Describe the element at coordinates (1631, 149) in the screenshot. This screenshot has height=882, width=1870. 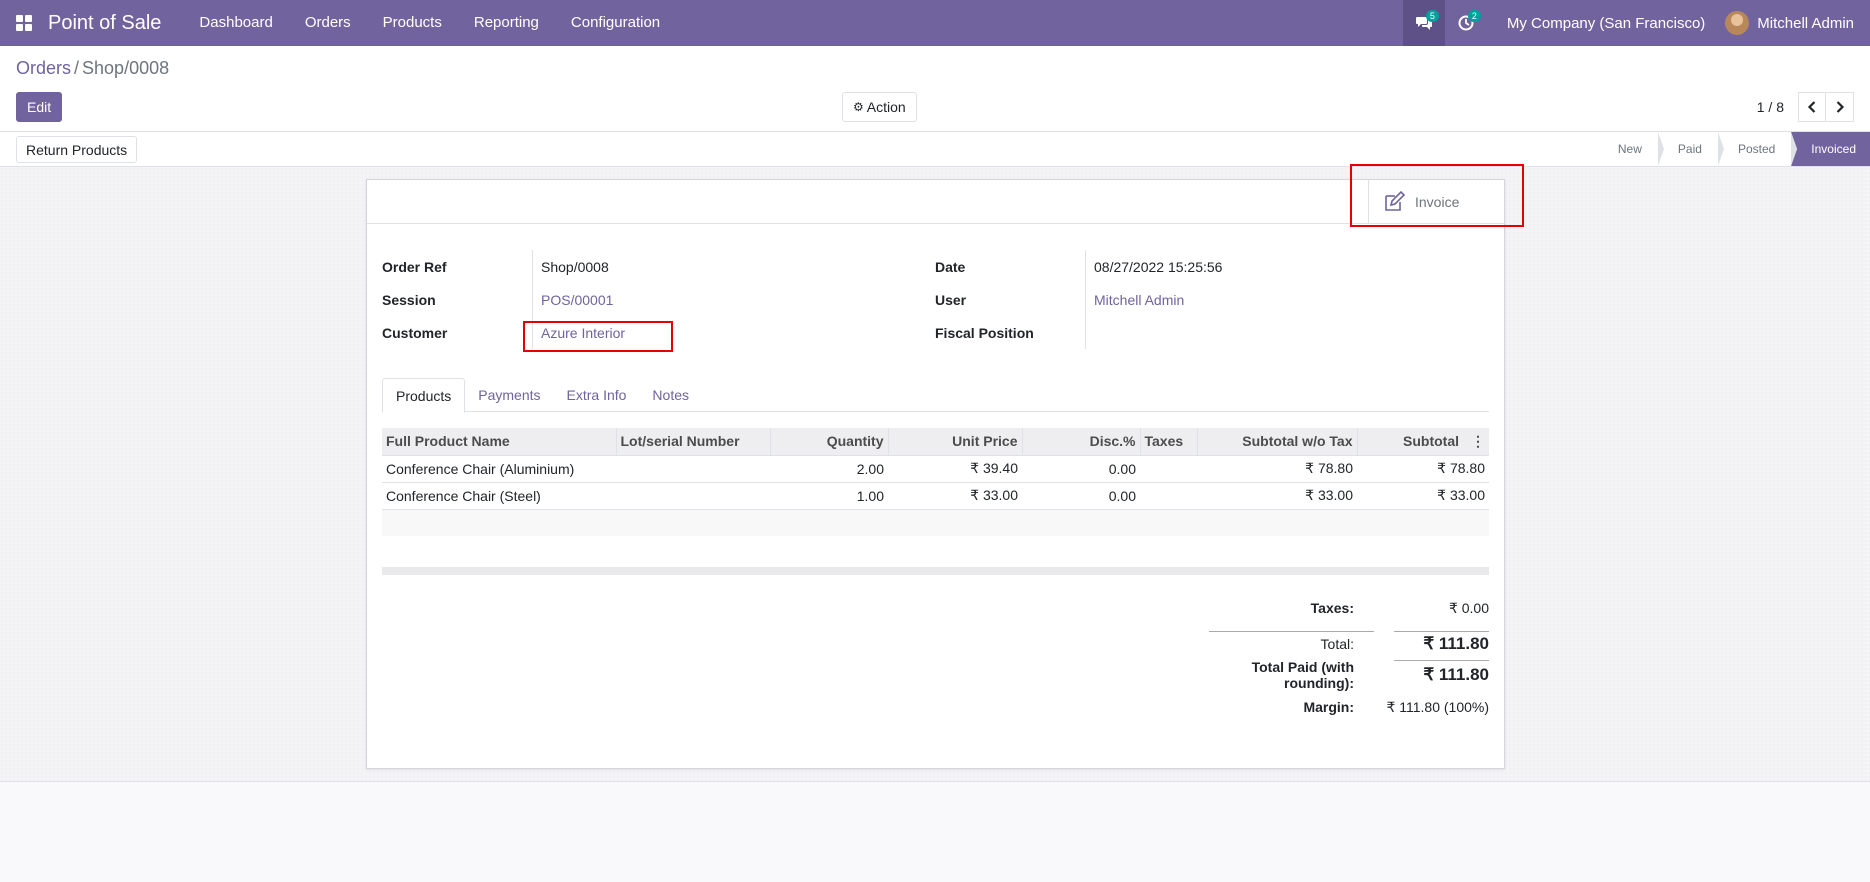
I see `stage-new: New` at that location.